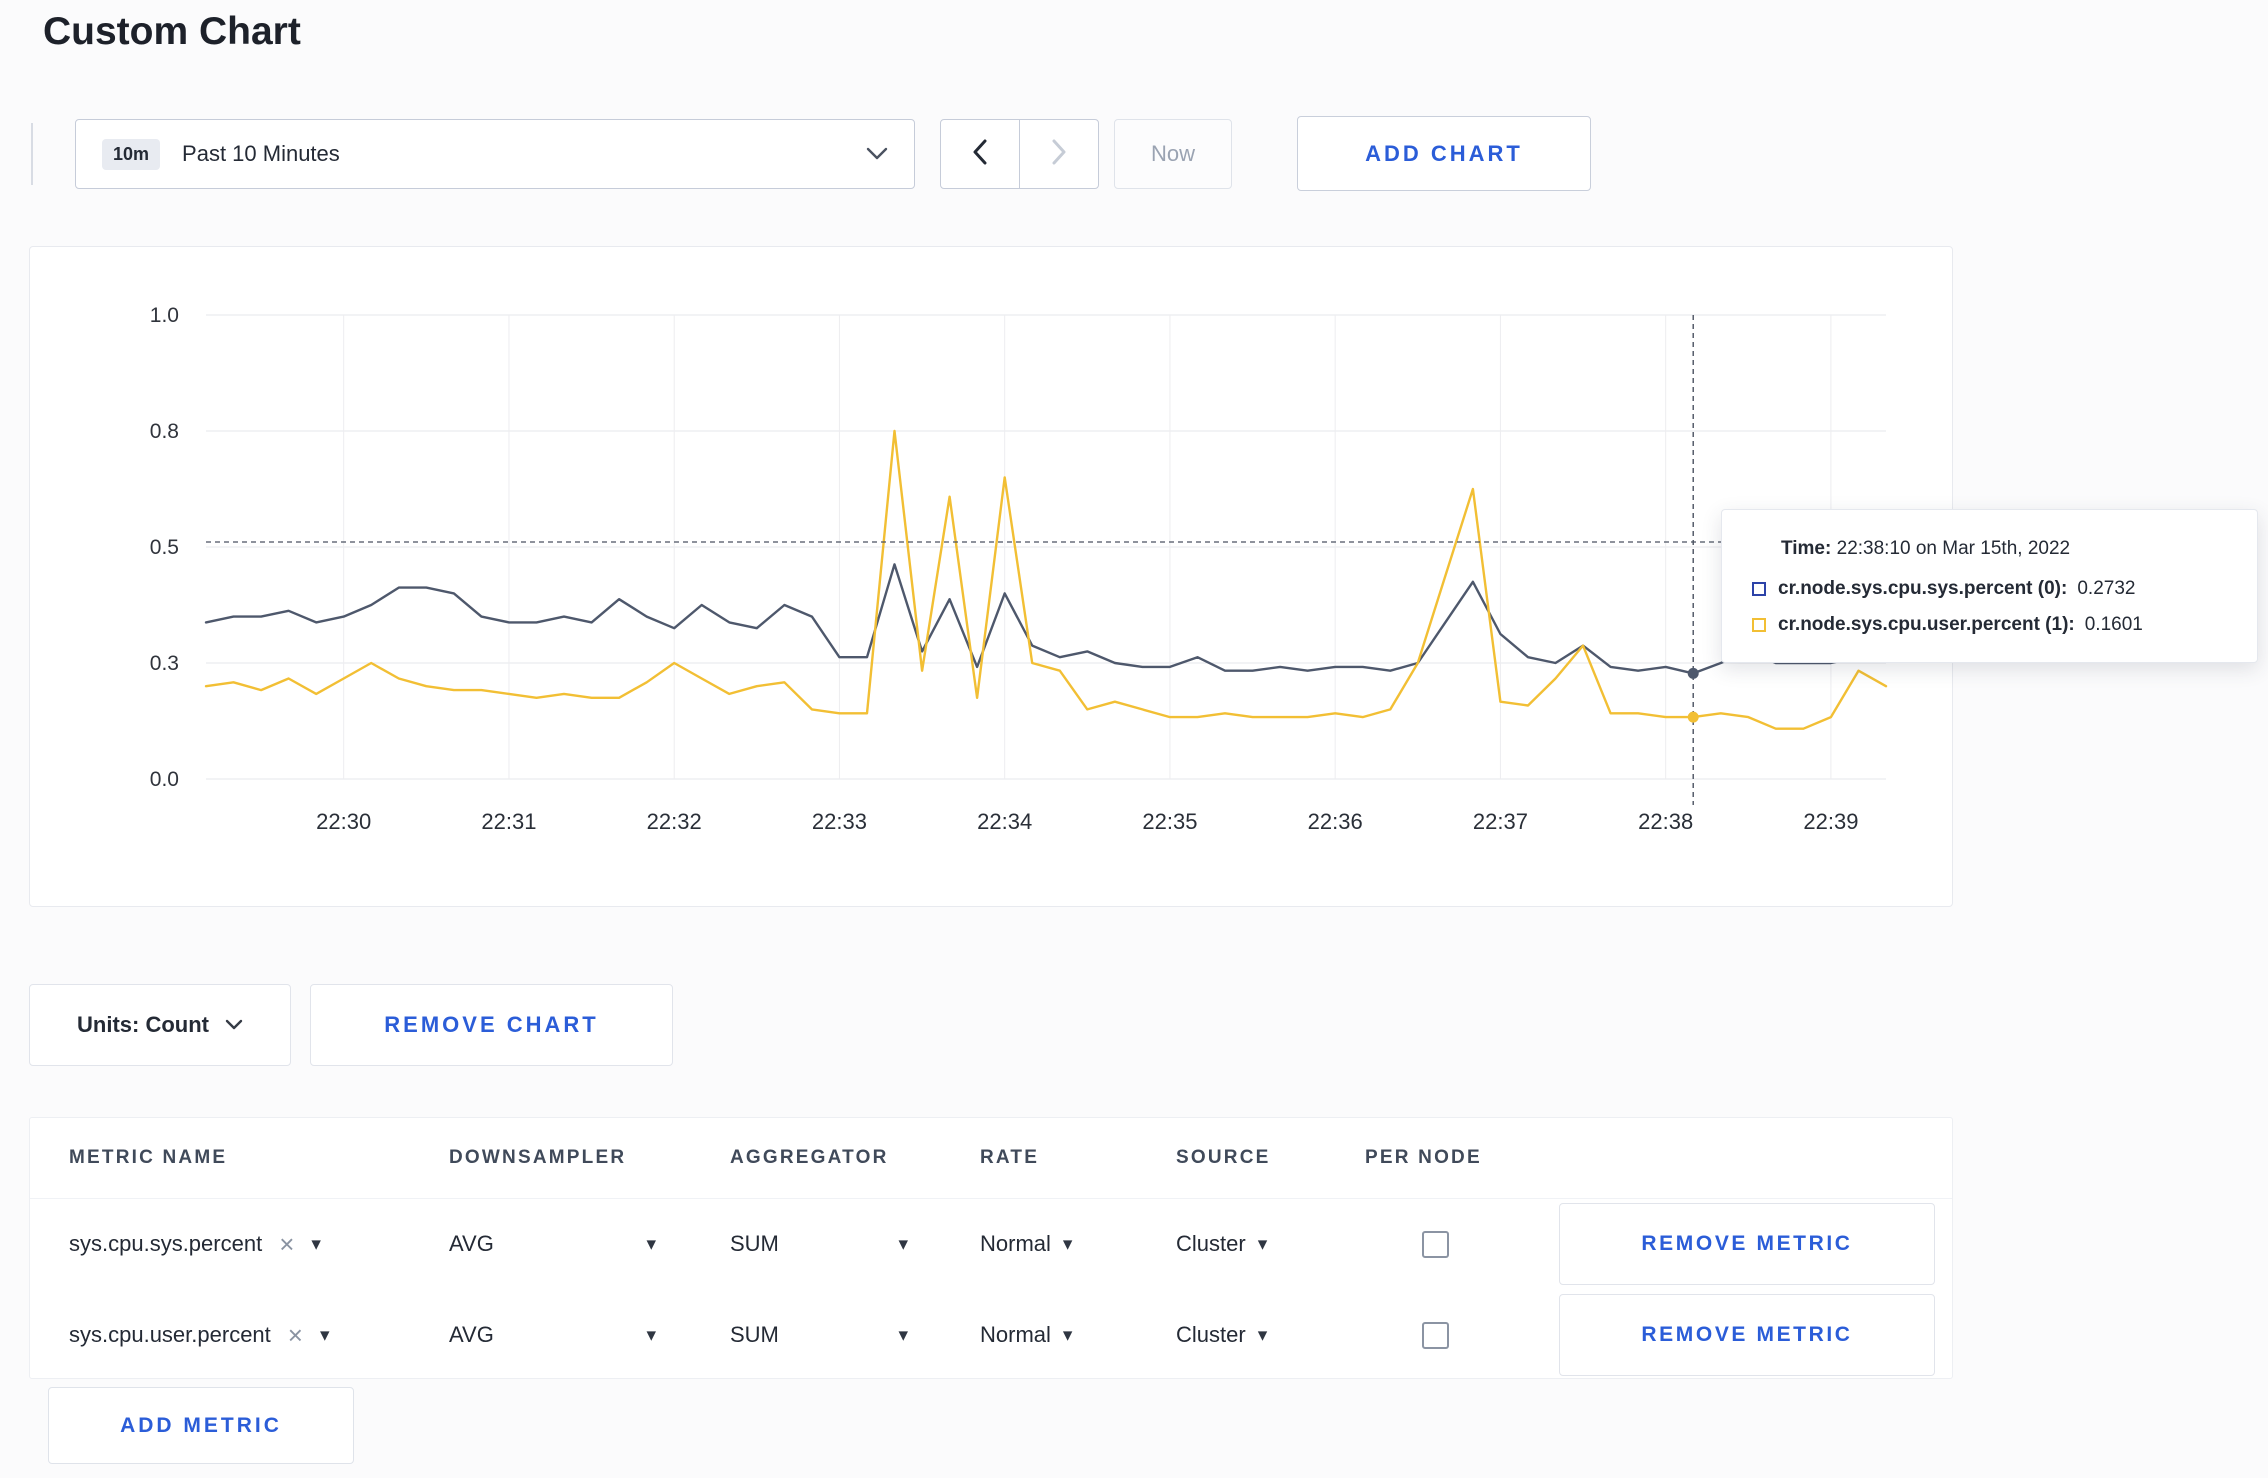 This screenshot has width=2268, height=1478. What do you see at coordinates (164, 547) in the screenshot?
I see `y-axis-label: 0.5` at bounding box center [164, 547].